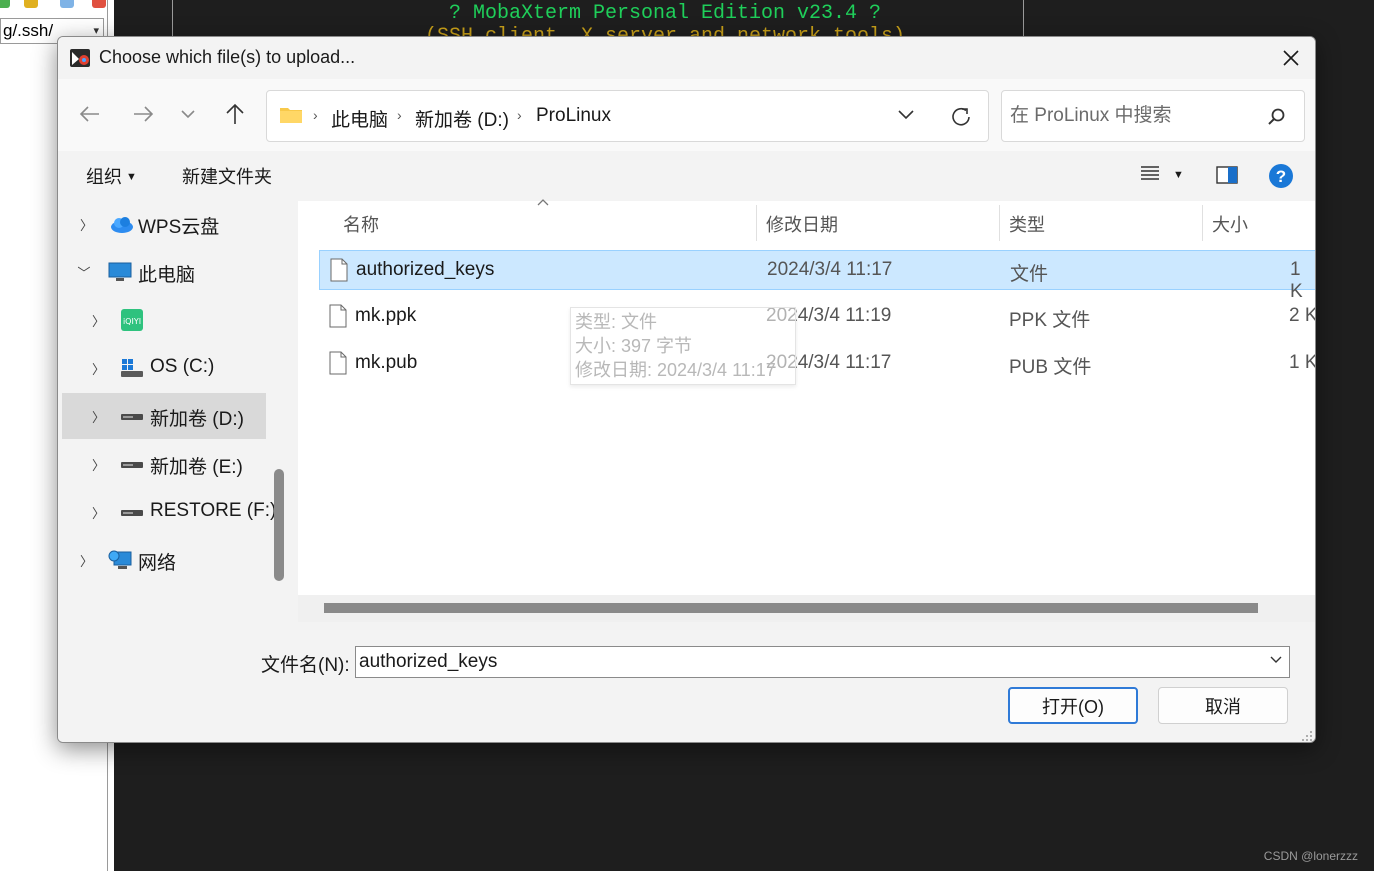 The width and height of the screenshot is (1374, 871). I want to click on file-type: PPK 文件, so click(1050, 320).